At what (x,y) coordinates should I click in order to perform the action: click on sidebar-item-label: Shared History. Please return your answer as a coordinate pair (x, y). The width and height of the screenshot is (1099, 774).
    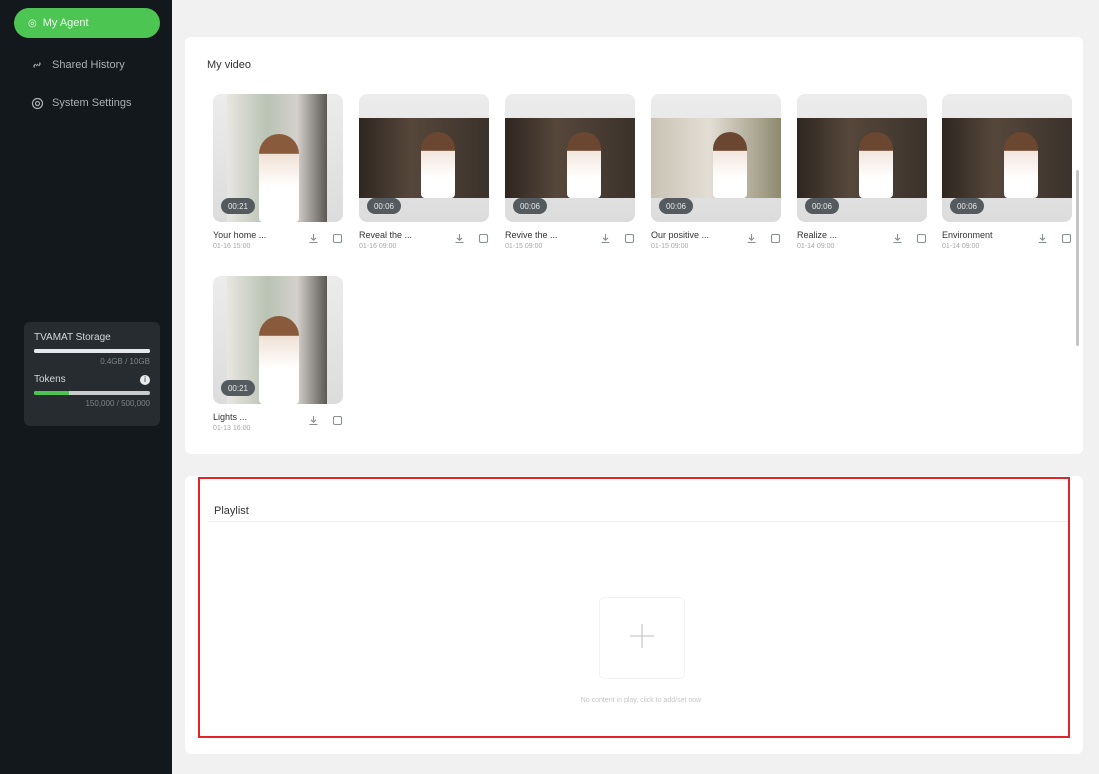
    Looking at the image, I should click on (88, 65).